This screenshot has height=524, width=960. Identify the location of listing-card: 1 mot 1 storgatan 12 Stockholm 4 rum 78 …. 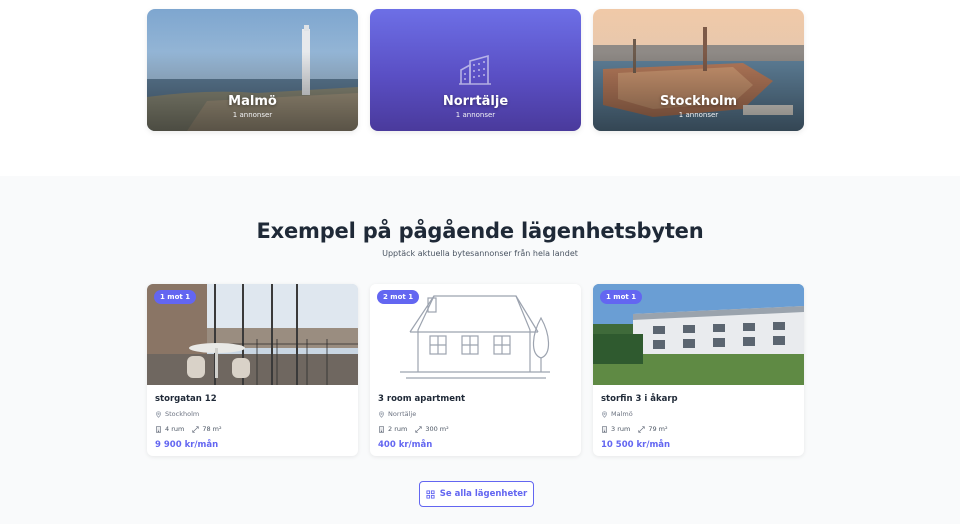
(252, 370).